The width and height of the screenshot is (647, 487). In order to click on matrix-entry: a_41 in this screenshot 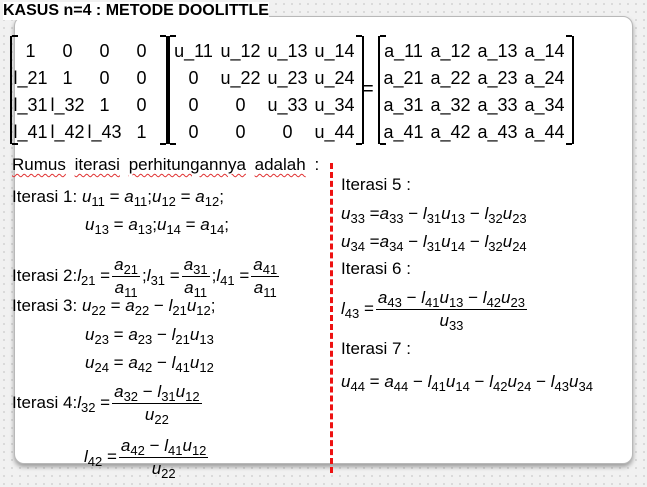, I will do `click(403, 132)`.